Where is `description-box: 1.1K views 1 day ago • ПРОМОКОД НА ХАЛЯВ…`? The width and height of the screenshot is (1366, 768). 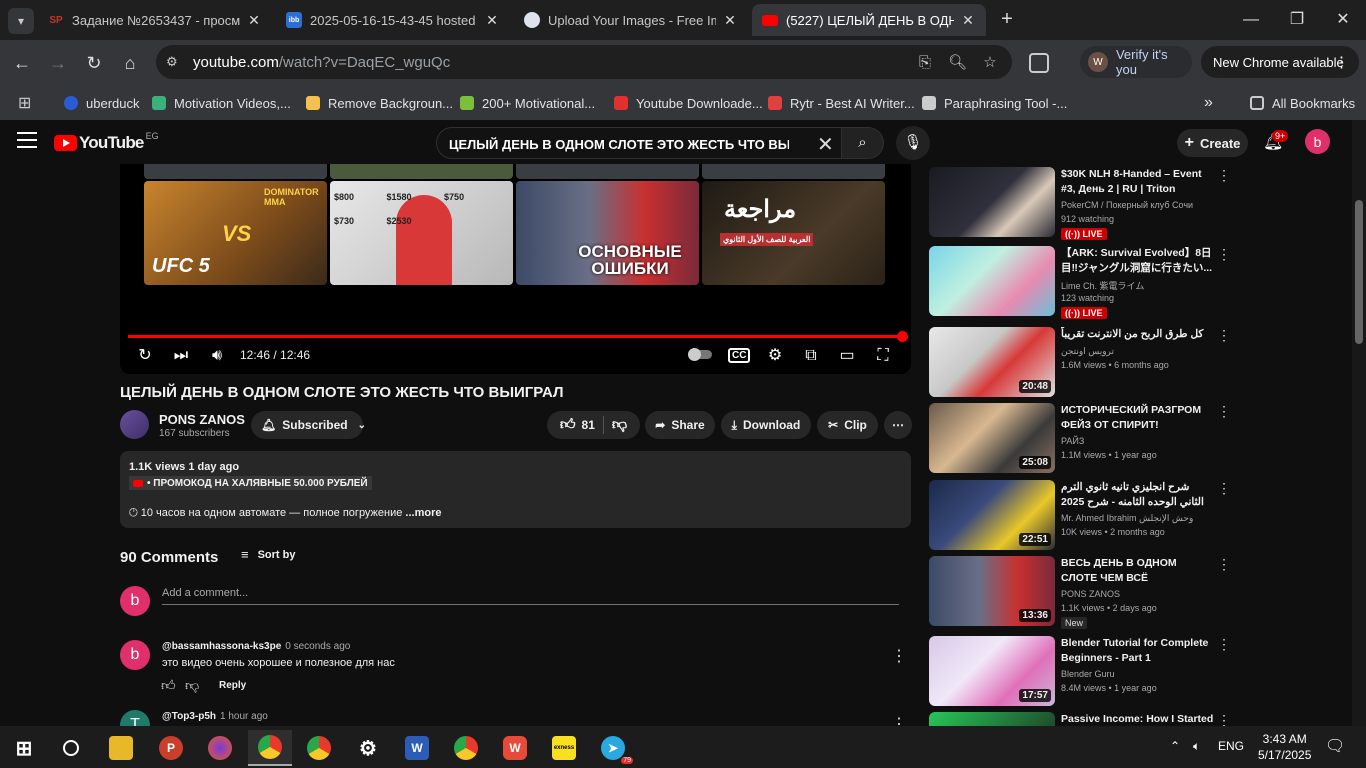 description-box: 1.1K views 1 day ago • ПРОМОКОД НА ХАЛЯВ… is located at coordinates (515, 489).